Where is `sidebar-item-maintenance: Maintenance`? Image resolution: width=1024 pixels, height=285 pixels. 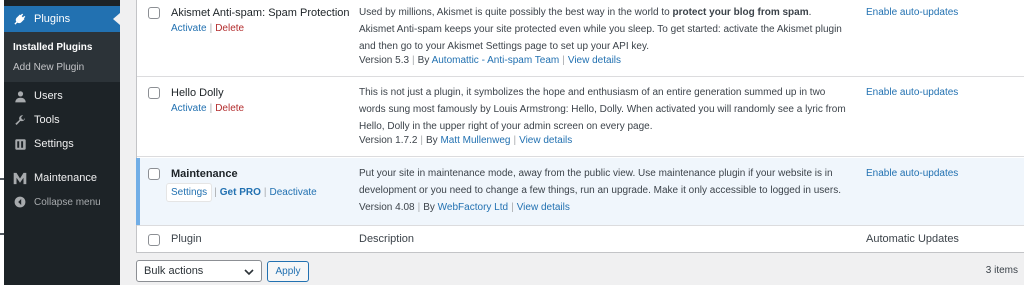
sidebar-item-maintenance: Maintenance is located at coordinates (62, 178).